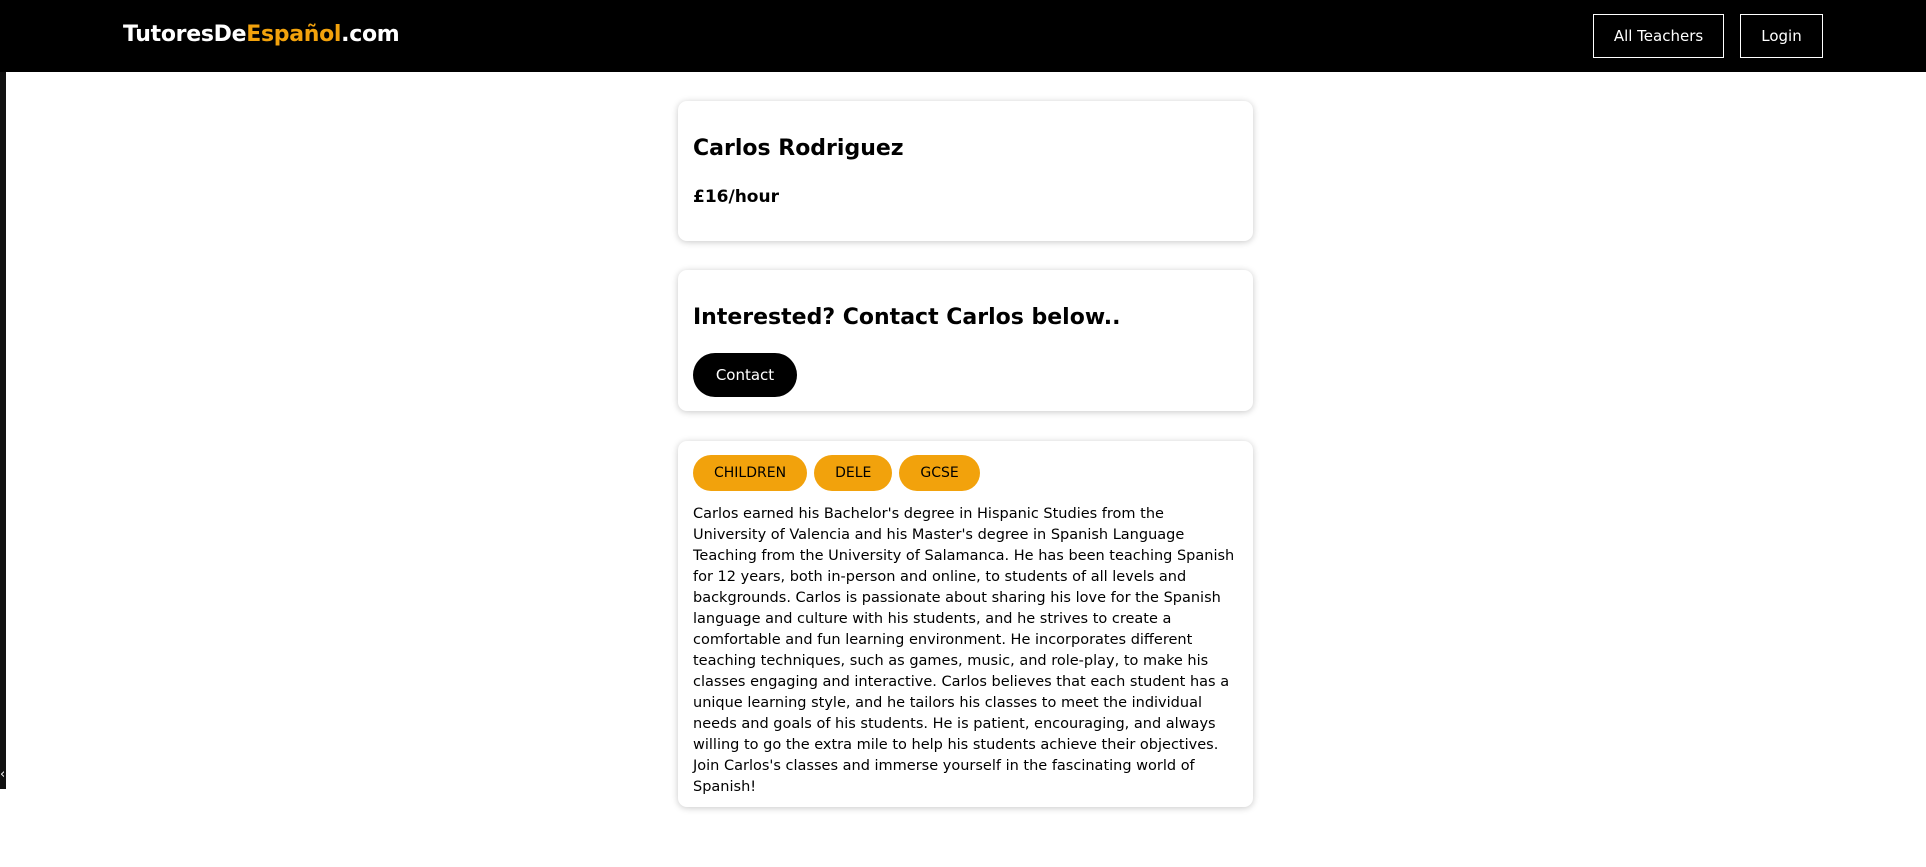  What do you see at coordinates (745, 375) in the screenshot?
I see `contact-button: Contact` at bounding box center [745, 375].